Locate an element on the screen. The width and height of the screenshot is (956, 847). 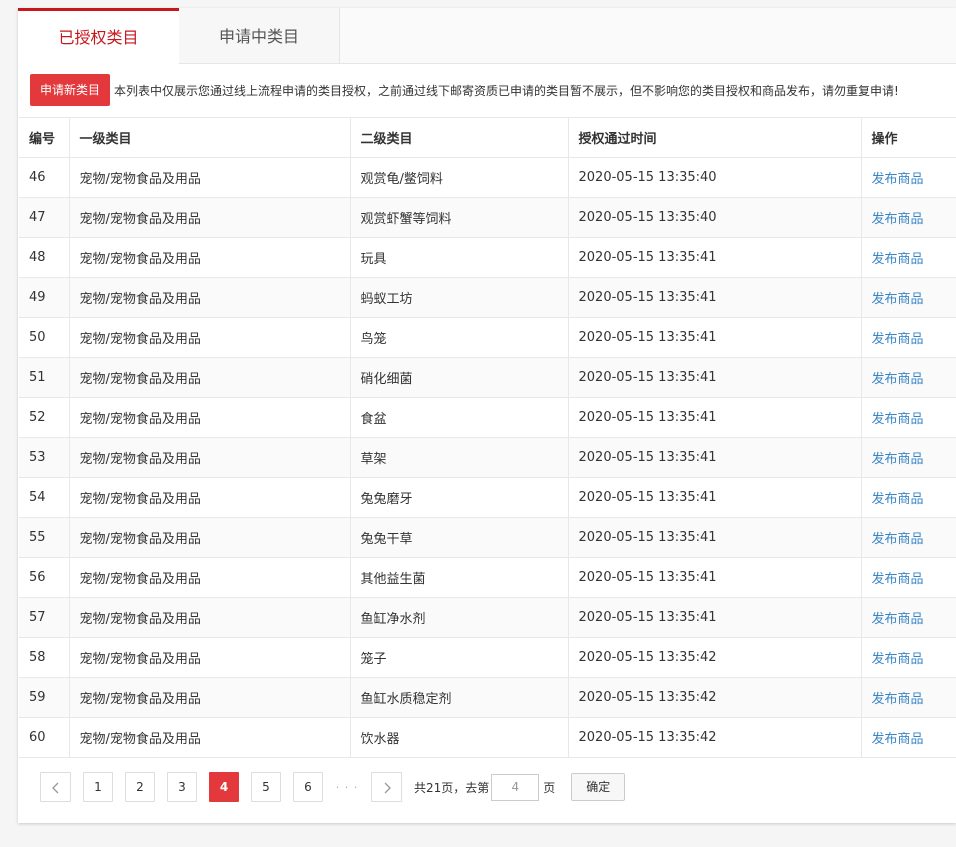
table-row: 49 宠物/宠物食品及用品 蚂蚁工坊 2020-05-15 13:35:41 发布商品 is located at coordinates (487, 297).